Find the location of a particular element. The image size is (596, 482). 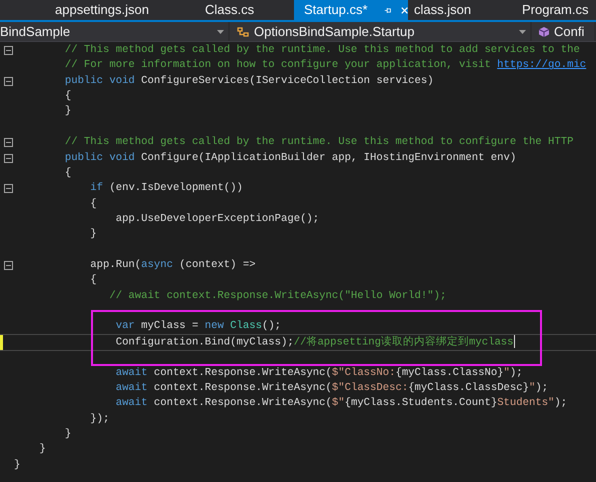

file-tab: Class.cs is located at coordinates (222, 10).